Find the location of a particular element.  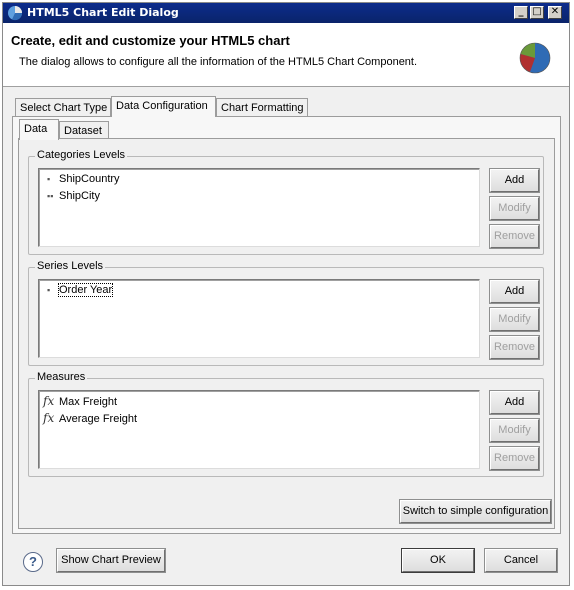

list-item-label: Order Year is located at coordinates (85, 290).